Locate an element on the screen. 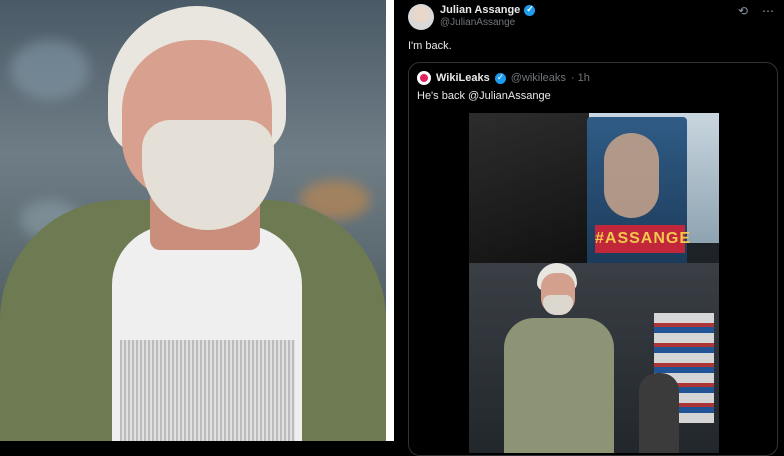 The width and height of the screenshot is (784, 456). author-name-line: Julian Assange is located at coordinates (488, 10).